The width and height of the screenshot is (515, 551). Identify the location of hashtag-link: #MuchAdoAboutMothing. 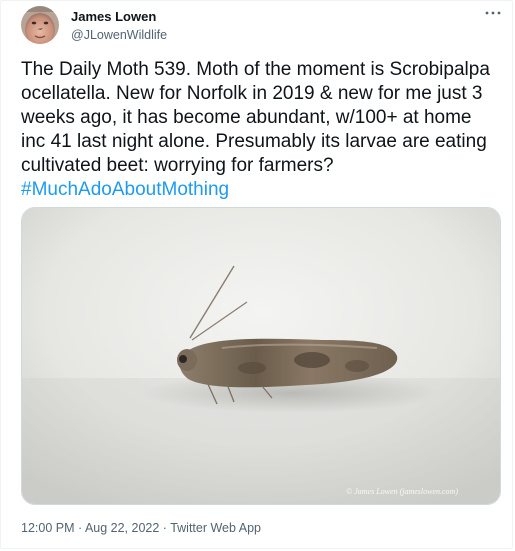
(125, 189).